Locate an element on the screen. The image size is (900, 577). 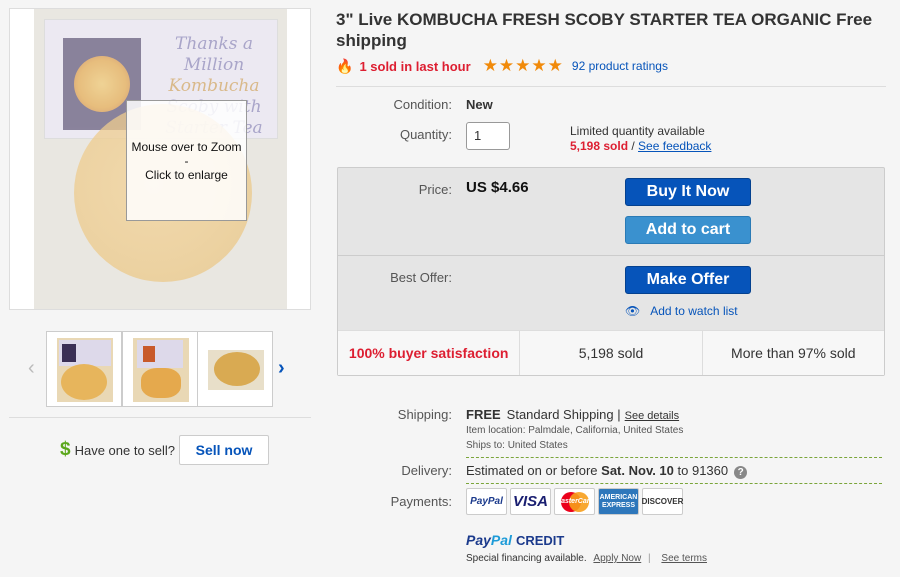
payments-label: Payments: is located at coordinates (421, 501).